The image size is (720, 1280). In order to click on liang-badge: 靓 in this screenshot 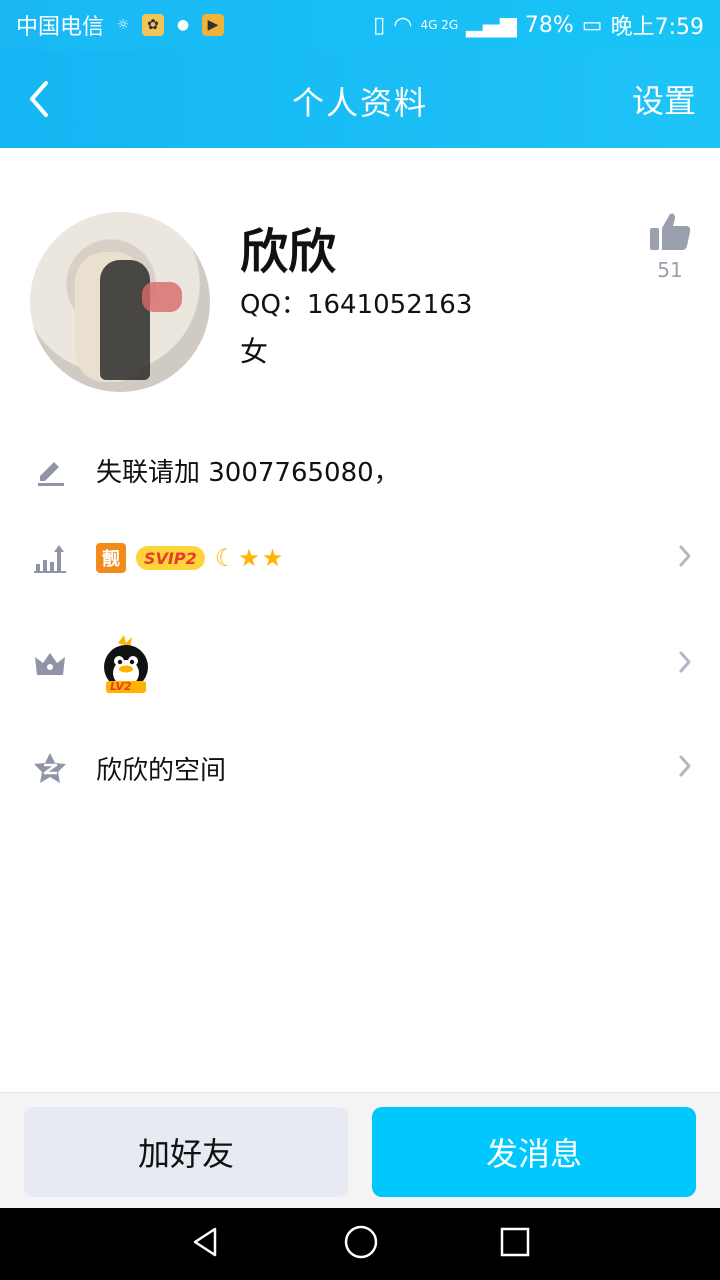, I will do `click(111, 558)`.